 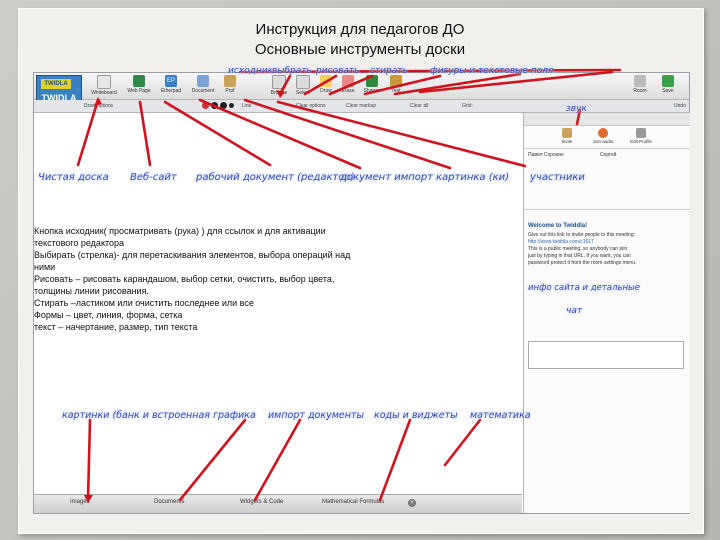 I want to click on room-icon, so click(x=640, y=81).